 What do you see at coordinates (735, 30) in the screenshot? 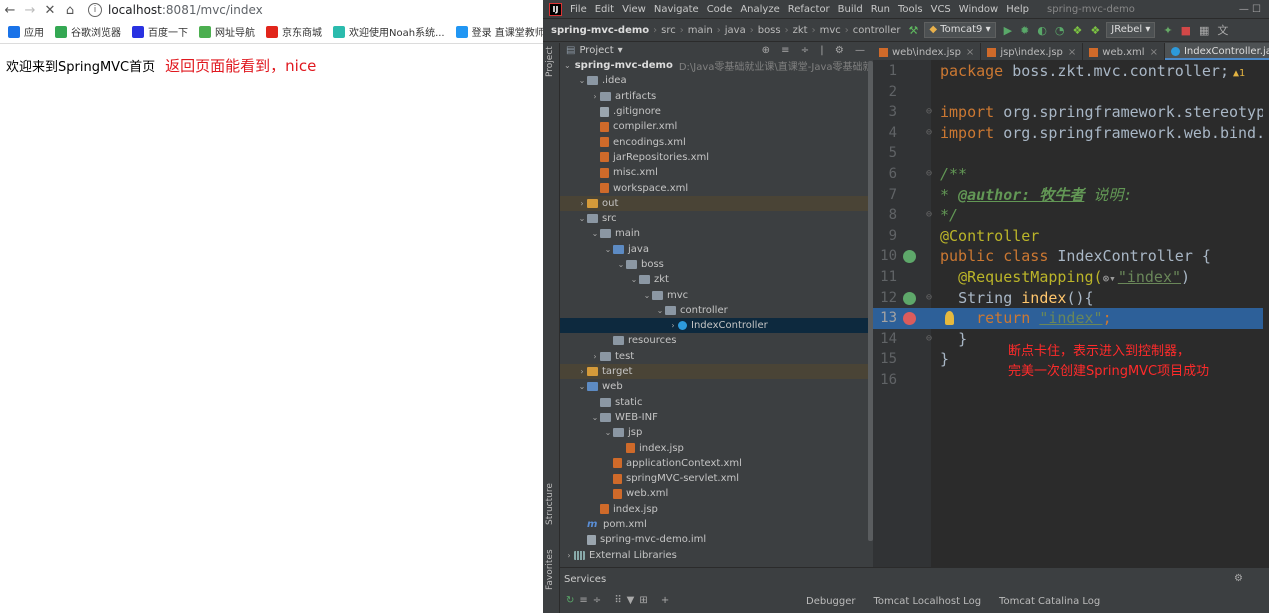
I see `breadcrumb-item: java` at bounding box center [735, 30].